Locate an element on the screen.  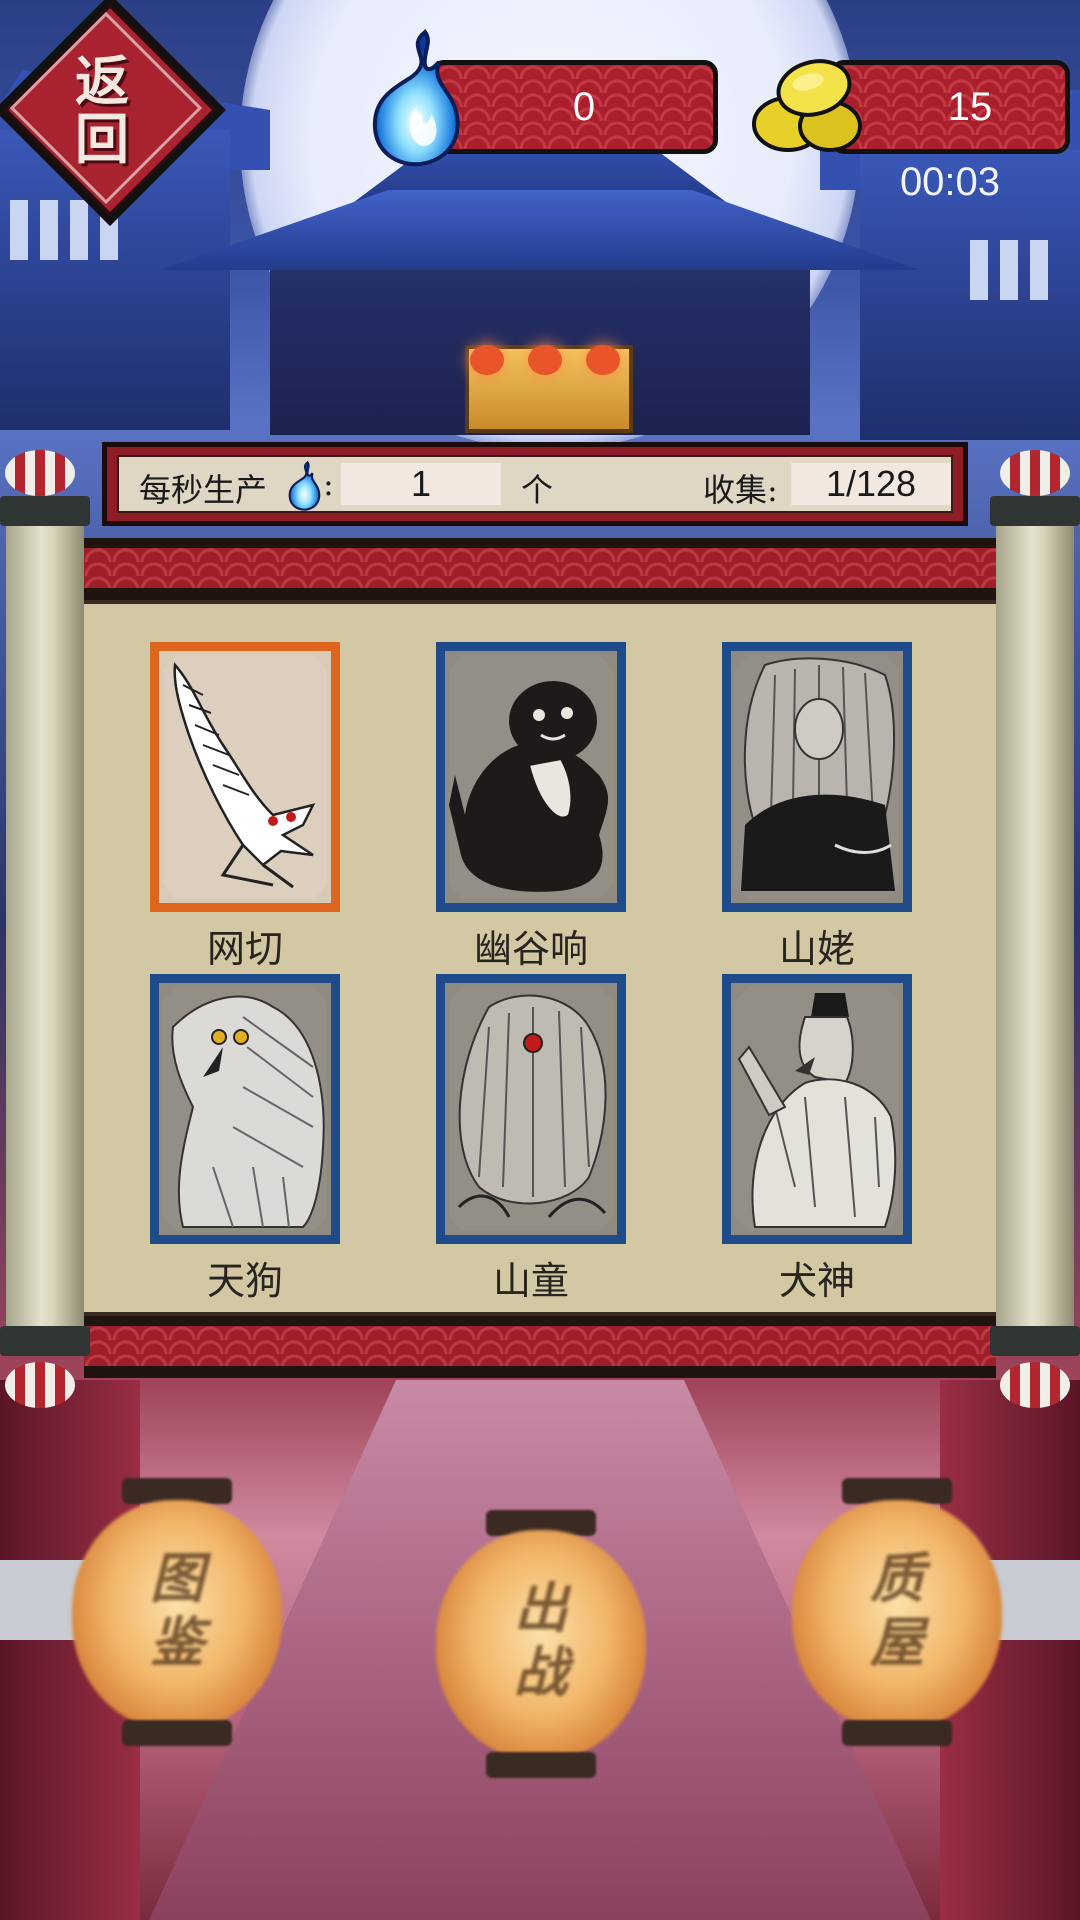
battle-lantern-button: 出 战 is located at coordinates (541, 1645).